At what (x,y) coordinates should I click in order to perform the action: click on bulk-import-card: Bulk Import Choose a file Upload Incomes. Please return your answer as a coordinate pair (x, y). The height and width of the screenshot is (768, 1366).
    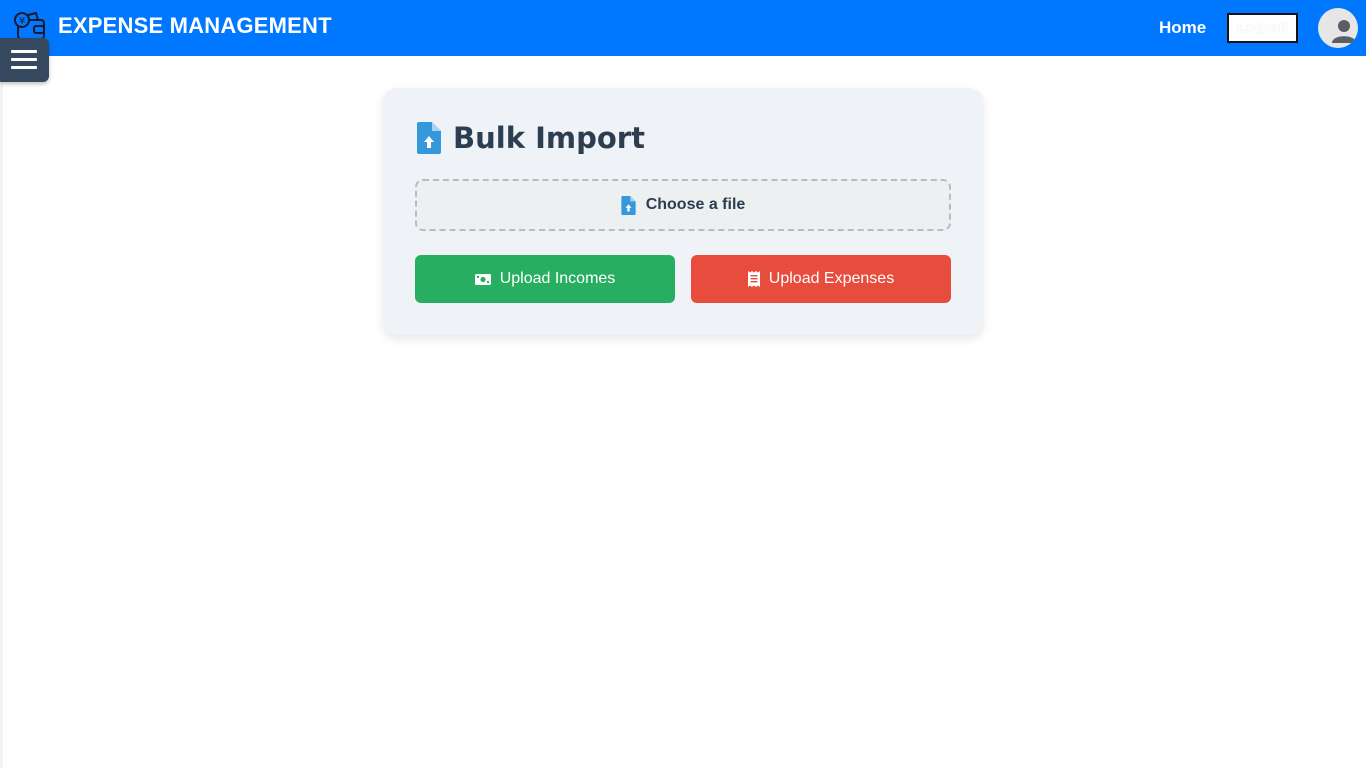
    Looking at the image, I should click on (683, 211).